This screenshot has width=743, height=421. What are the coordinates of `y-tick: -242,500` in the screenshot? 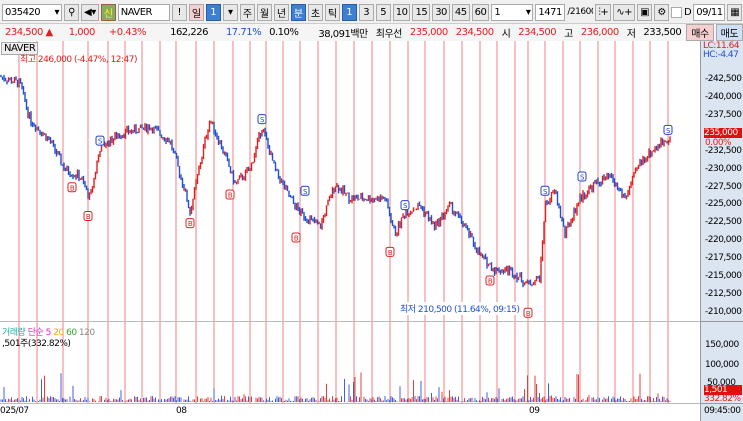 It's located at (723, 79).